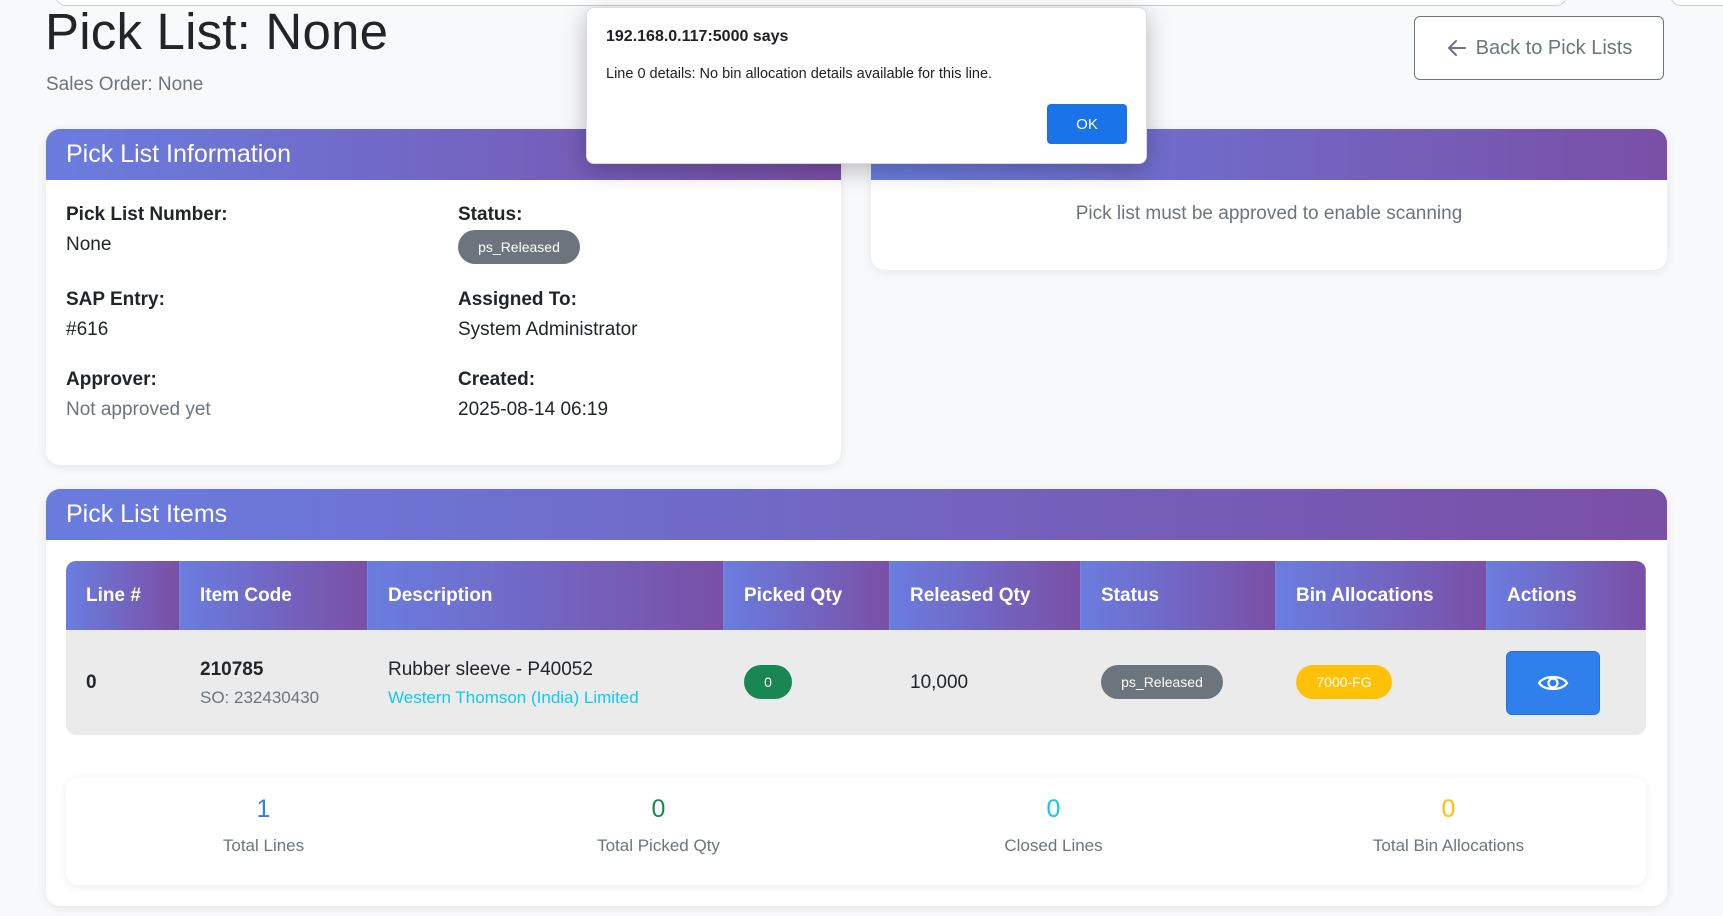  Describe the element at coordinates (1162, 682) in the screenshot. I see `row-status-badge: ps_Released` at that location.